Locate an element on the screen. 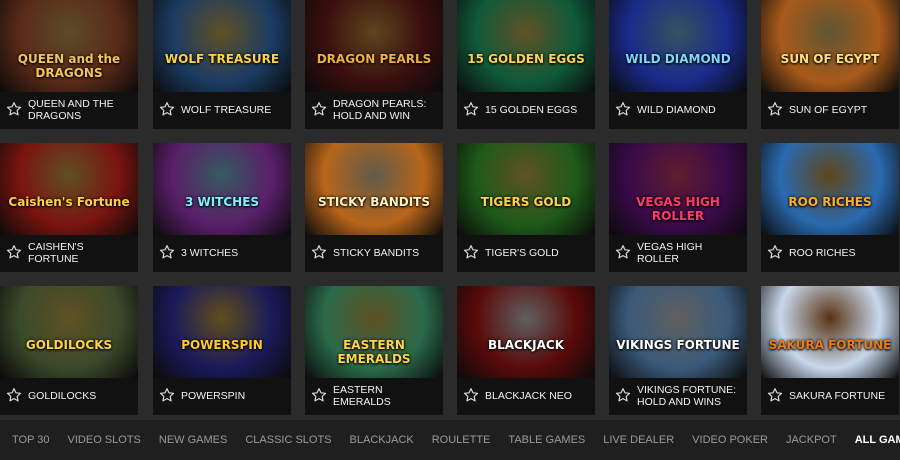 The height and width of the screenshot is (460, 900). game-title: VIKINGS FORTUNE: HOLD AND WINS is located at coordinates (690, 396).